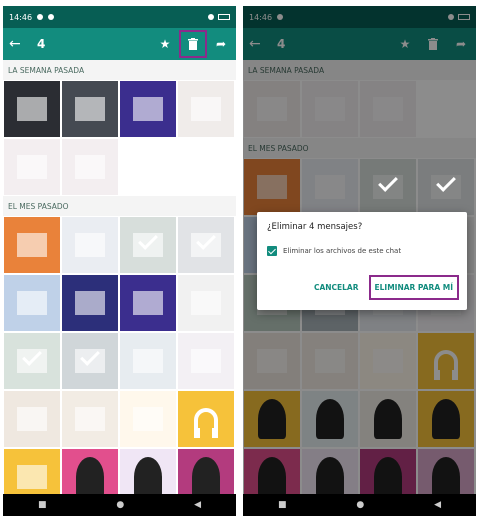  Describe the element at coordinates (165, 44) in the screenshot. I see `star-icon: ★` at that location.